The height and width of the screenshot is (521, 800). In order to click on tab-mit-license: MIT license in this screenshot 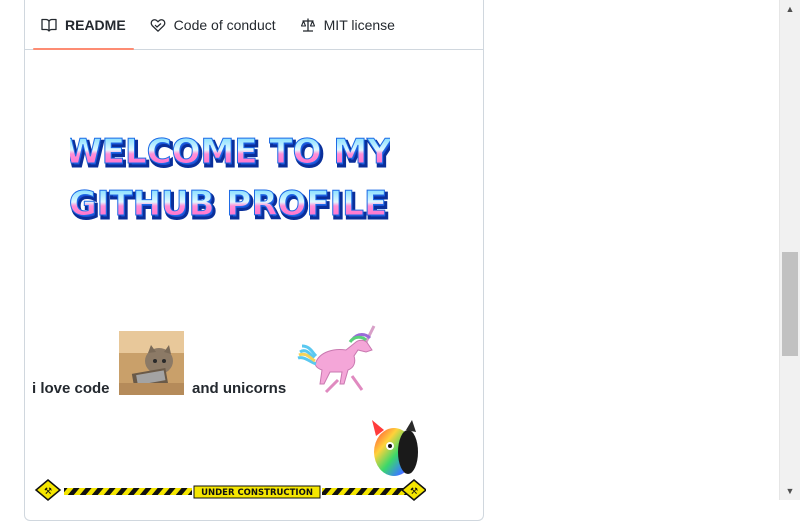, I will do `click(347, 24)`.